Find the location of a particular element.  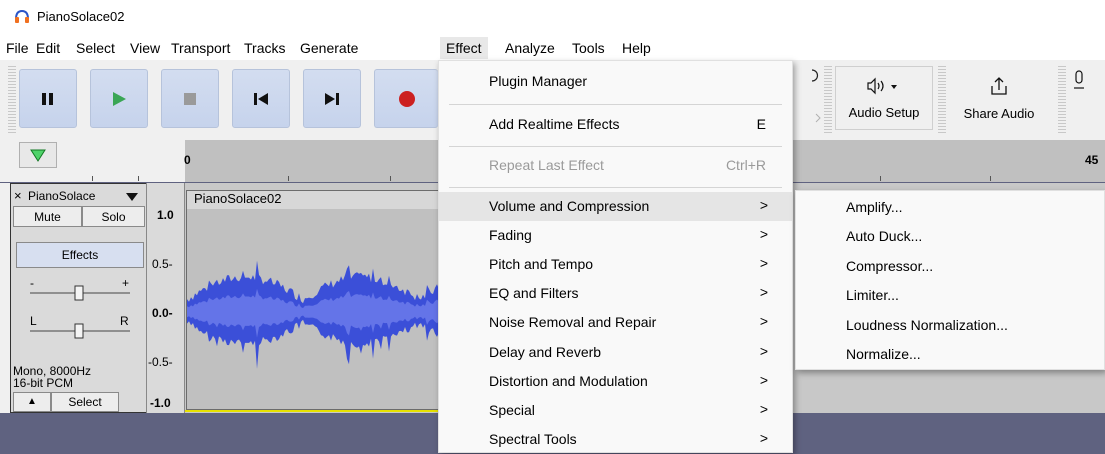

left-margin is located at coordinates (5, 298).